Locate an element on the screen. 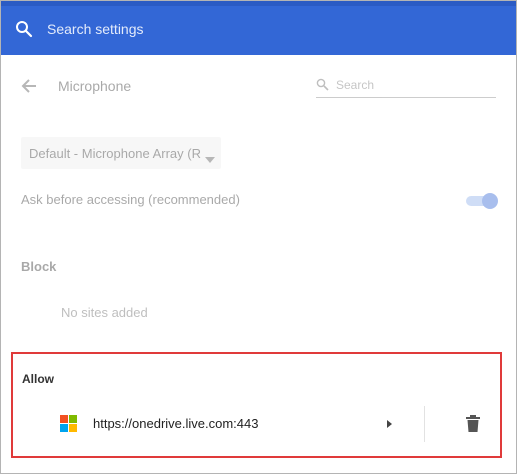  search-settings-input: Search settings is located at coordinates (95, 29).